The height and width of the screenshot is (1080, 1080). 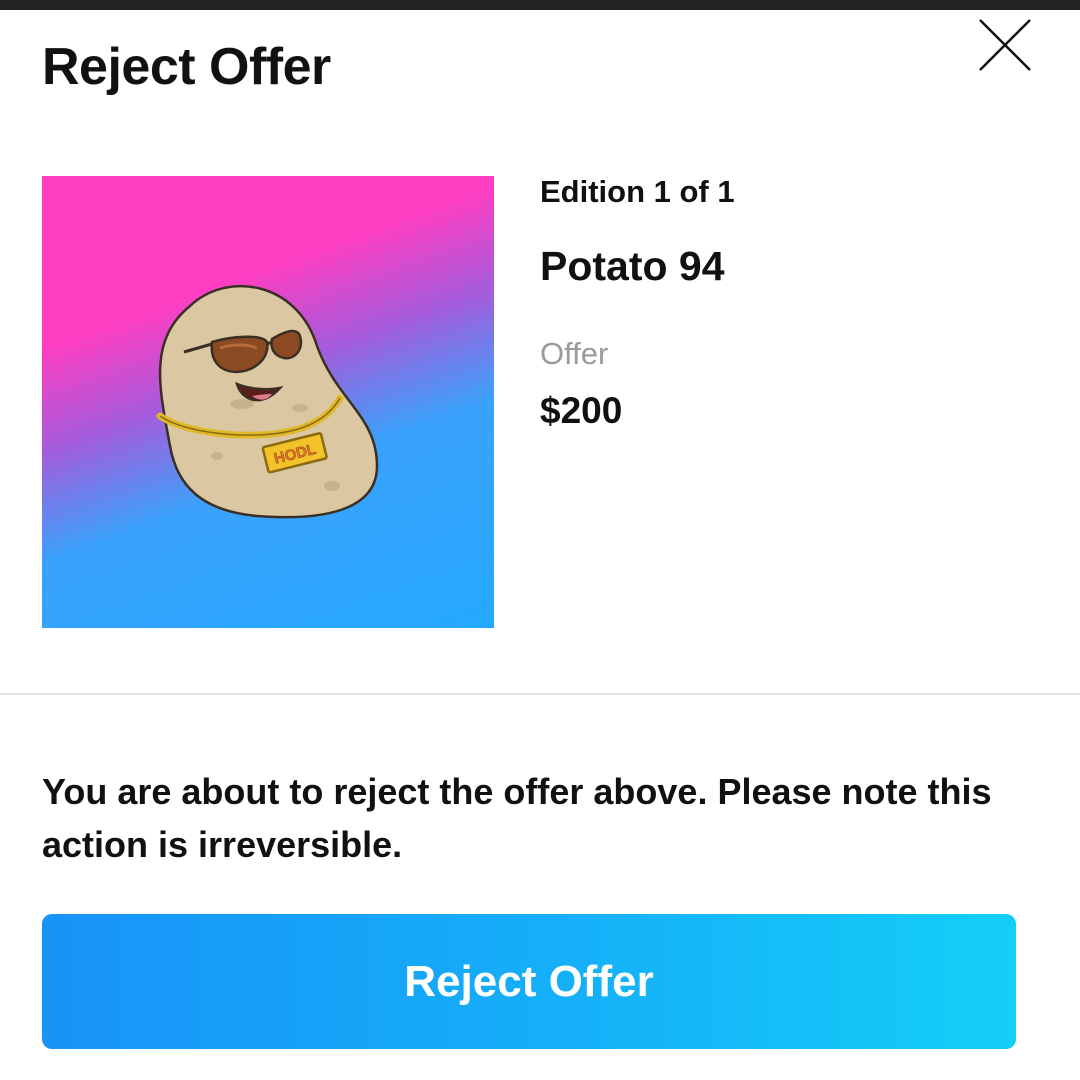 What do you see at coordinates (581, 410) in the screenshot?
I see `offer-amount: $200` at bounding box center [581, 410].